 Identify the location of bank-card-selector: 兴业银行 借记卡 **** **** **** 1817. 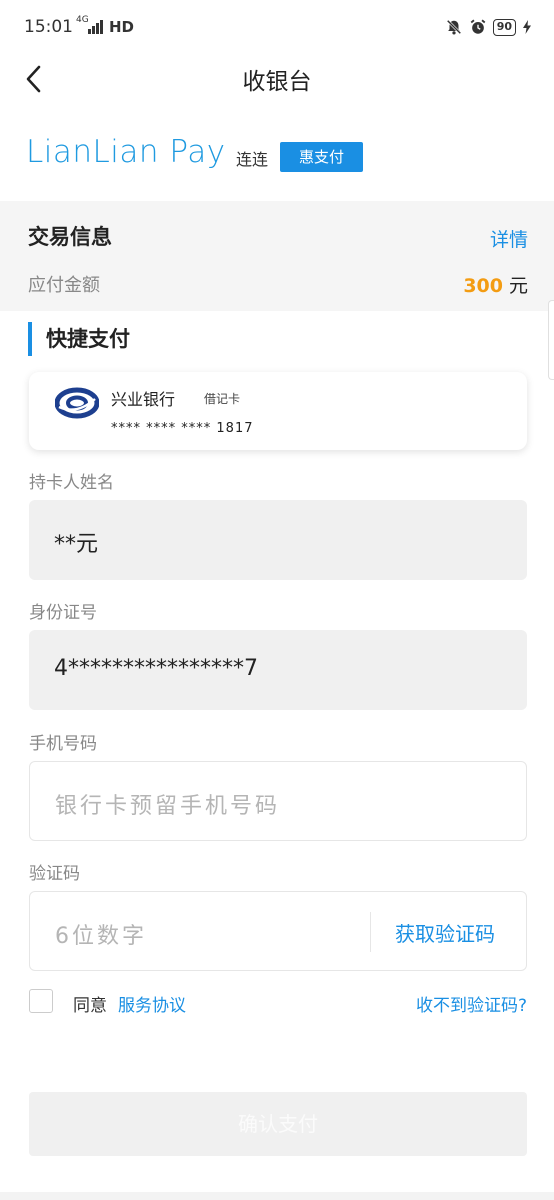
(278, 411).